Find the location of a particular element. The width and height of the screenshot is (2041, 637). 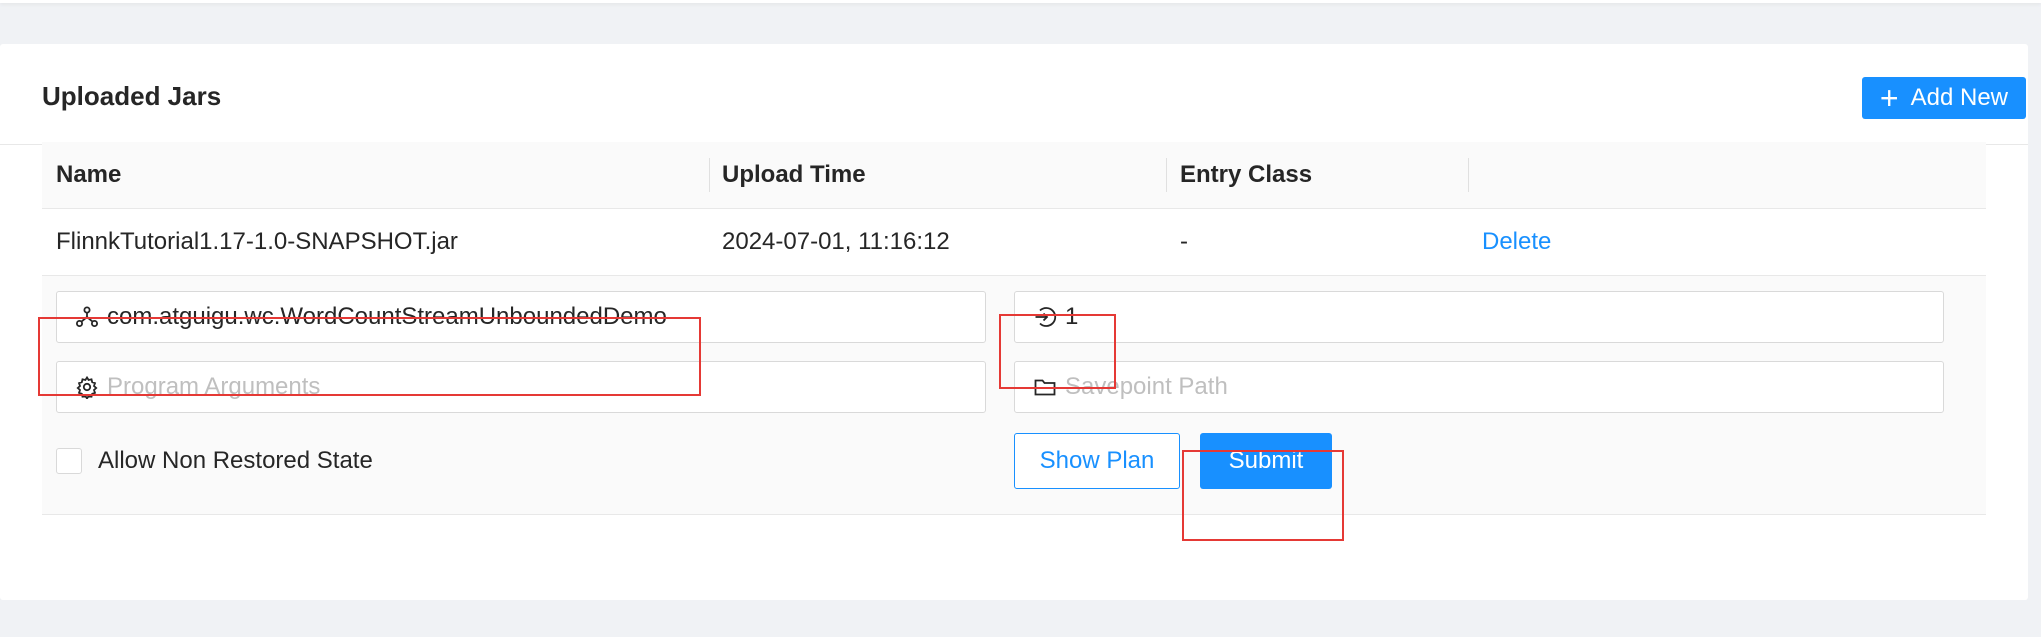

allow-non-restored-label: Allow Non Restored State is located at coordinates (235, 460).